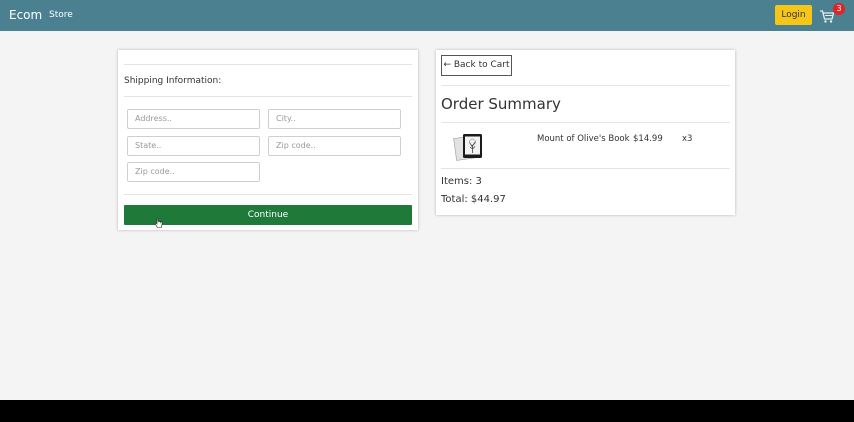  Describe the element at coordinates (193, 119) in the screenshot. I see `address-input: Address..` at that location.